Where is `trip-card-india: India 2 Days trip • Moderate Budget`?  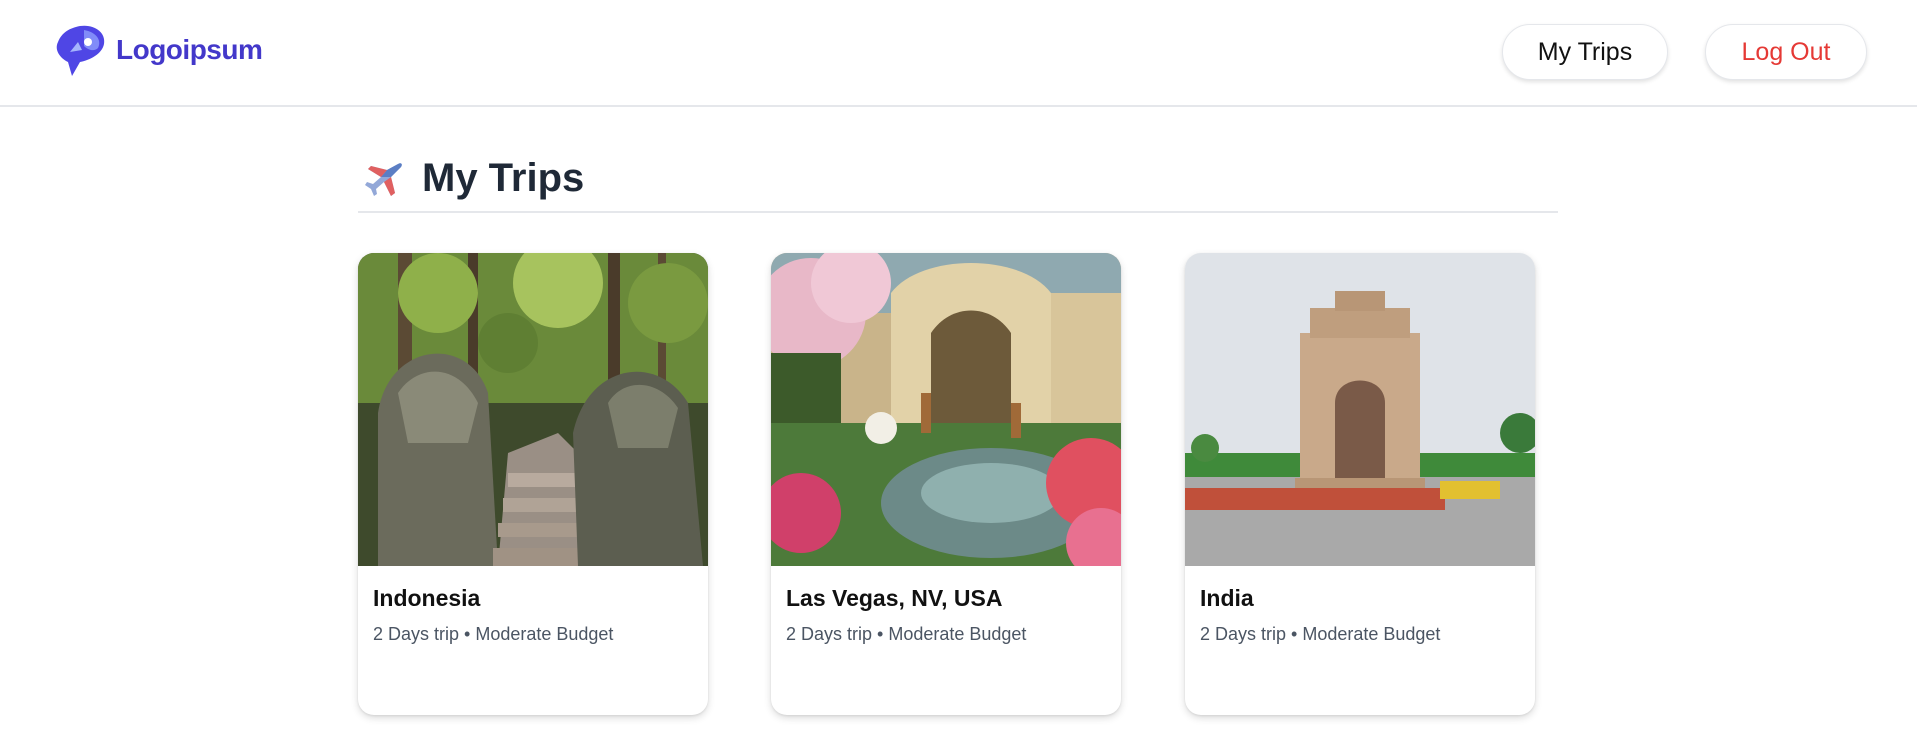 trip-card-india: India 2 Days trip • Moderate Budget is located at coordinates (1360, 484).